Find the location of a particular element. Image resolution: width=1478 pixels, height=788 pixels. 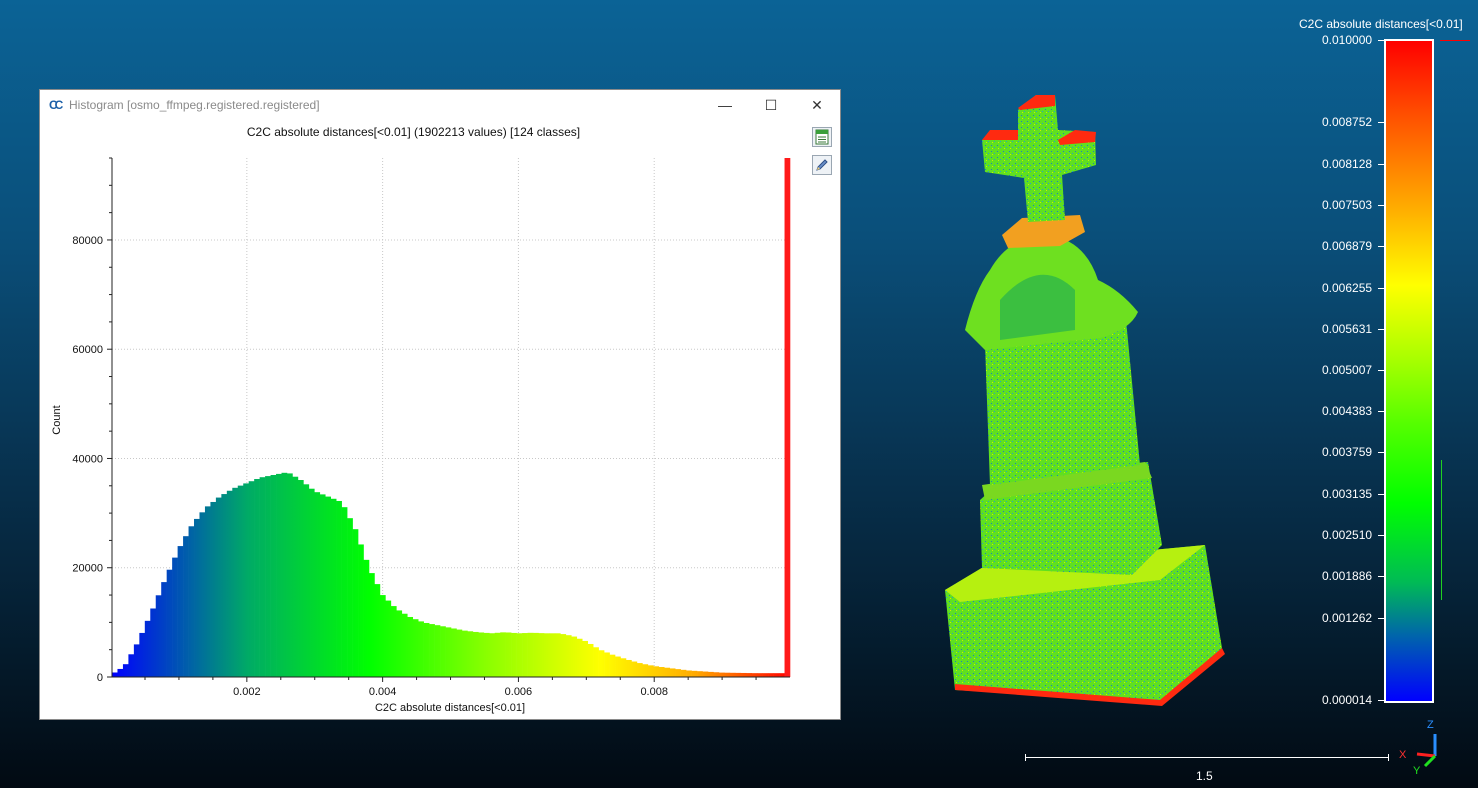

colorbar-value-label: 0.005631 is located at coordinates (1347, 328).